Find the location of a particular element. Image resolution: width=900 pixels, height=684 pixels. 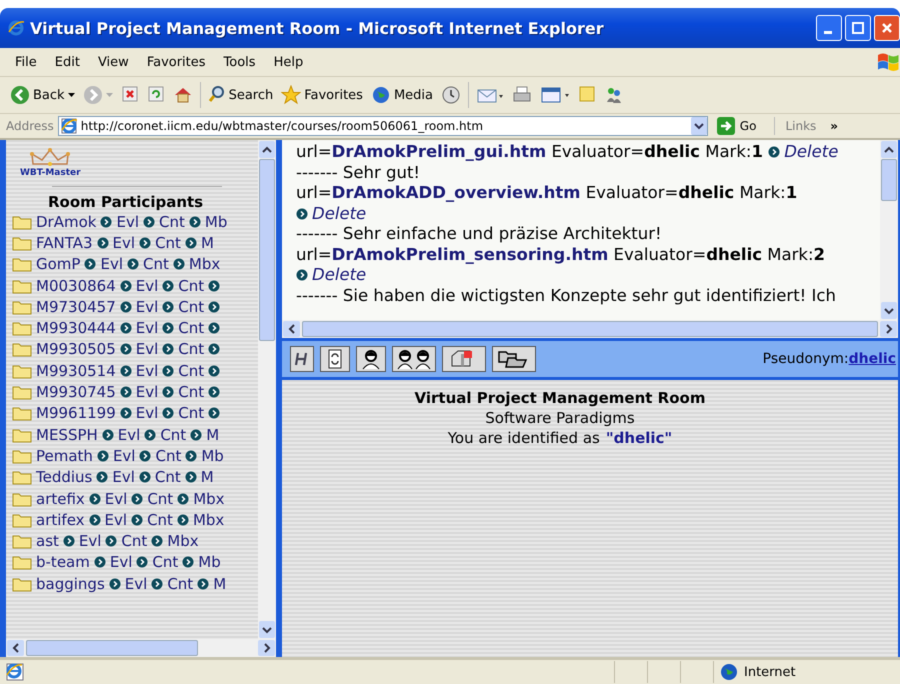

folders-tool-button is located at coordinates (514, 359).